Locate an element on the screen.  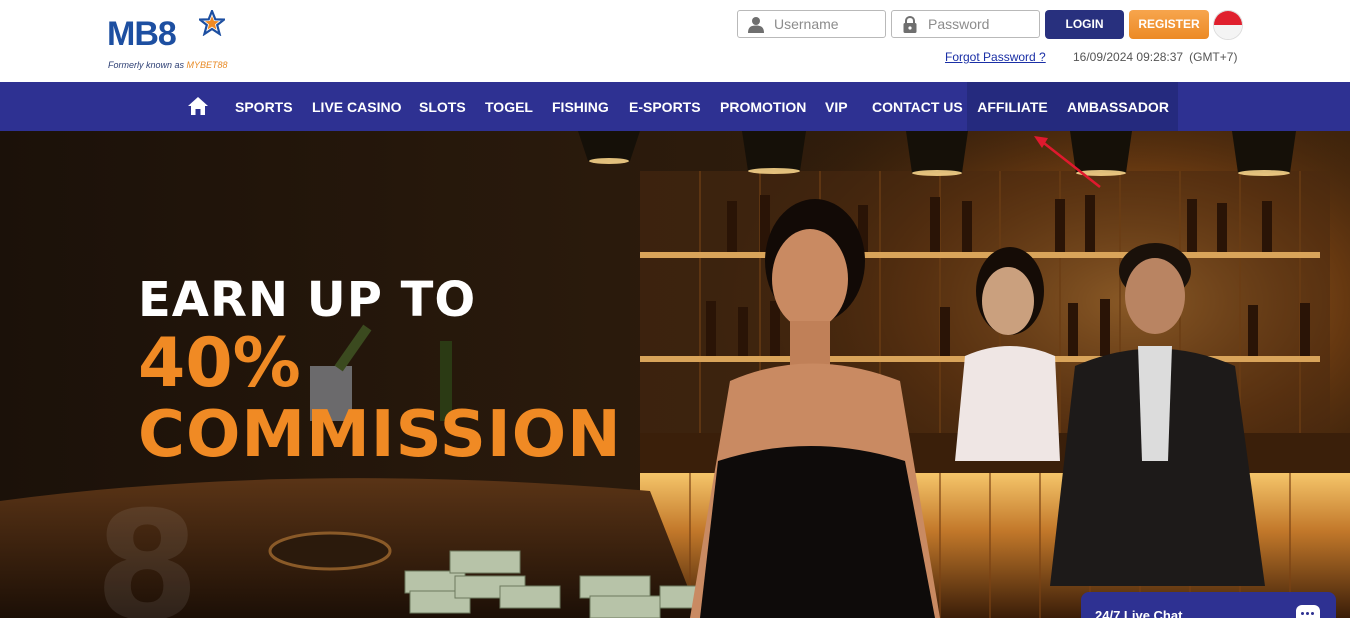
logo-subtitle: Formerly known as MYBET88 is located at coordinates (168, 65).